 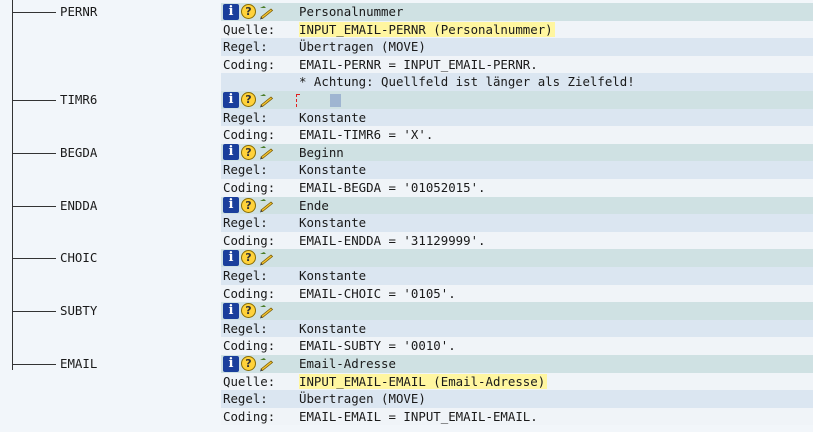 What do you see at coordinates (78, 205) in the screenshot?
I see `node-name: ENDDA` at bounding box center [78, 205].